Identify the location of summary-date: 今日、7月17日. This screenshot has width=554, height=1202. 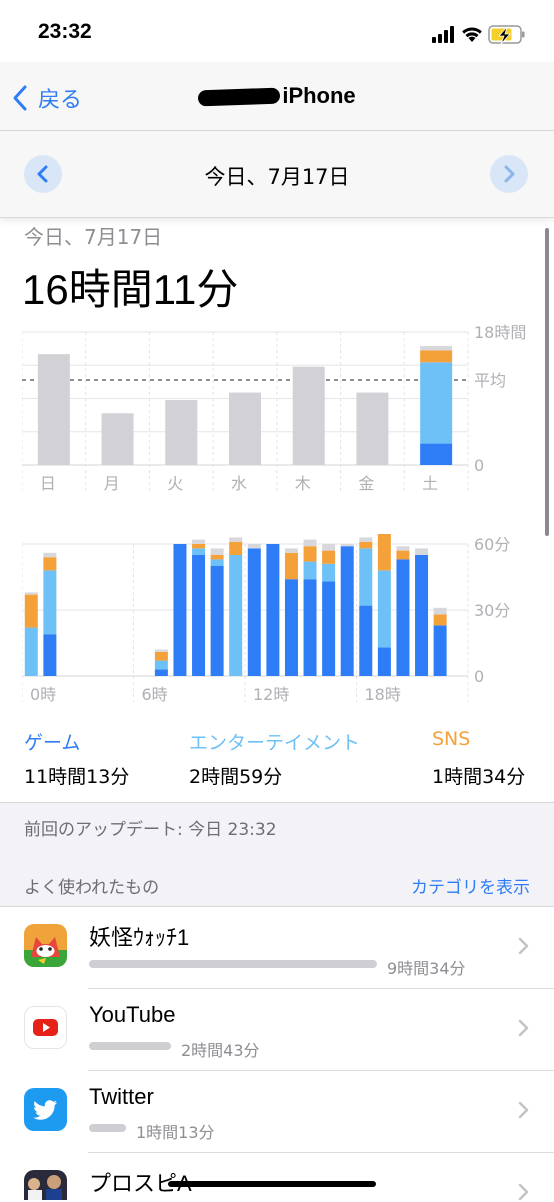
(93, 237).